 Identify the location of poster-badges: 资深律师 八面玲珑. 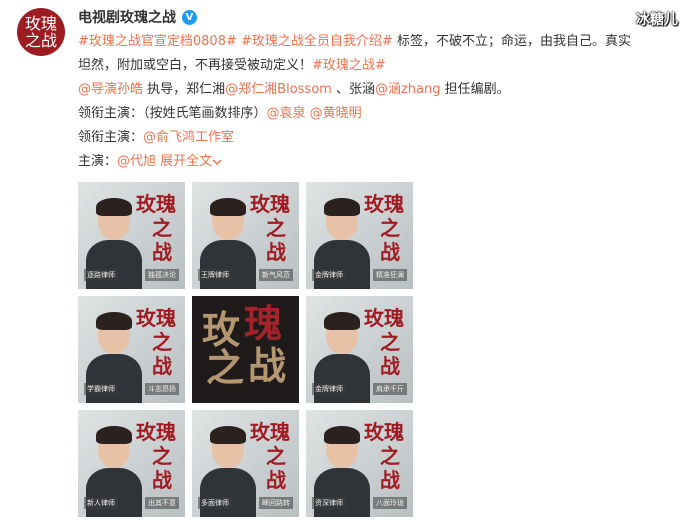
(359, 503).